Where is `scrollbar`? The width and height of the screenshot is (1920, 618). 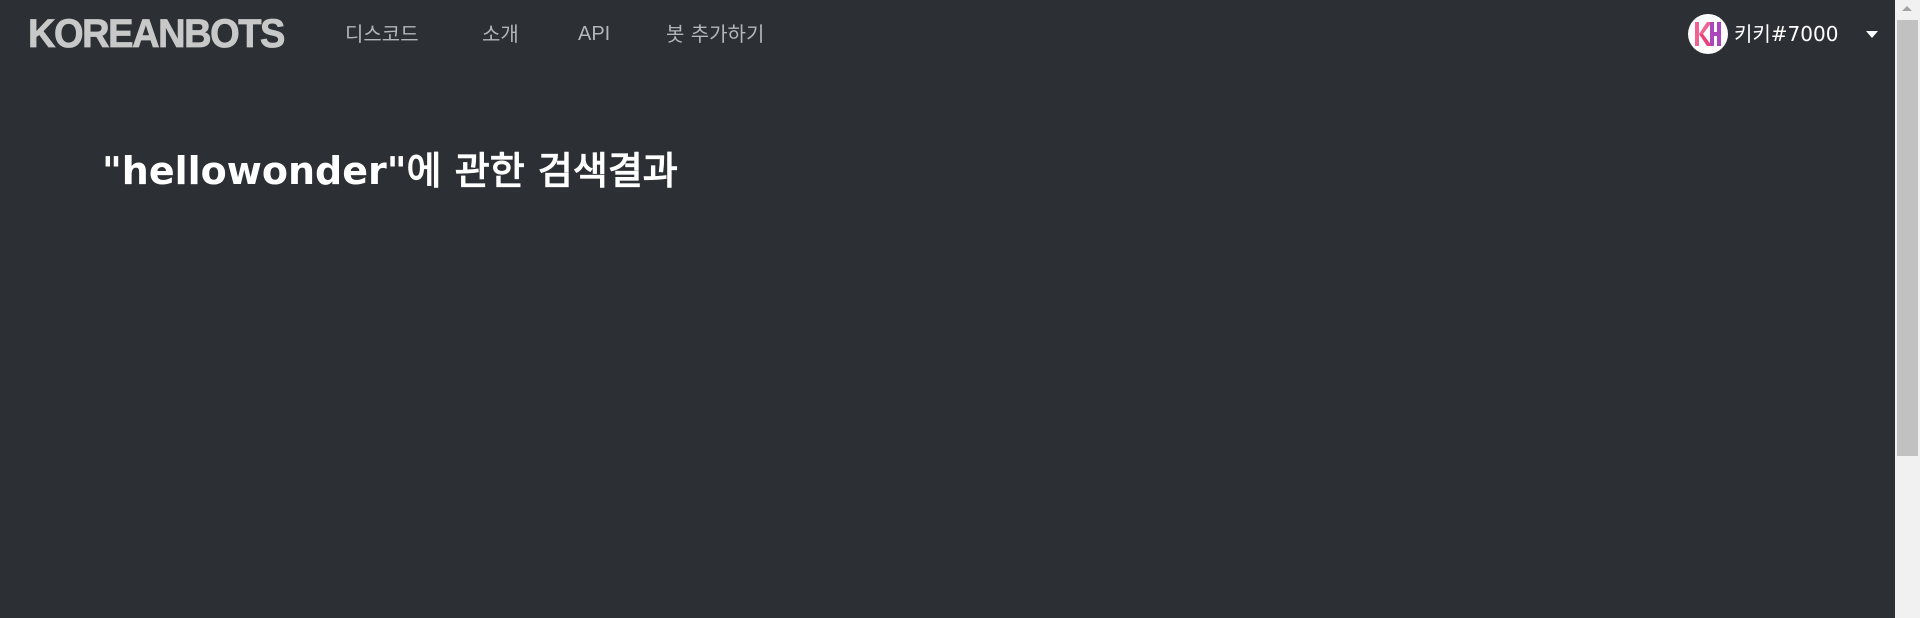
scrollbar is located at coordinates (1907, 309).